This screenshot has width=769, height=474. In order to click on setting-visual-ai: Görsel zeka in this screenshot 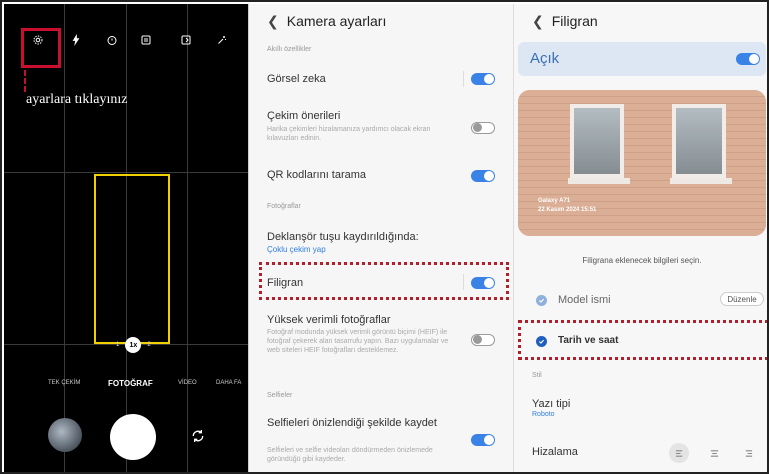, I will do `click(296, 79)`.